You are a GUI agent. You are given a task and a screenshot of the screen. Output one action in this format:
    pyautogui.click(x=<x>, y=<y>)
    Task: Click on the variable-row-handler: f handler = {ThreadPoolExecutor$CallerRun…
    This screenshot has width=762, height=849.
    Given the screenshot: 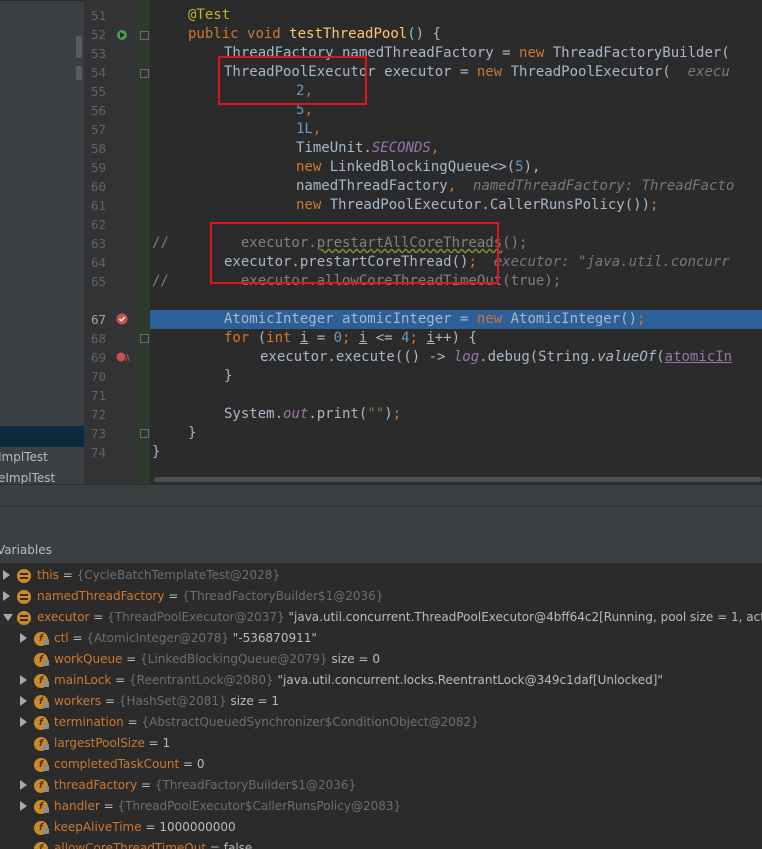 What is the action you would take?
    pyautogui.click(x=381, y=806)
    